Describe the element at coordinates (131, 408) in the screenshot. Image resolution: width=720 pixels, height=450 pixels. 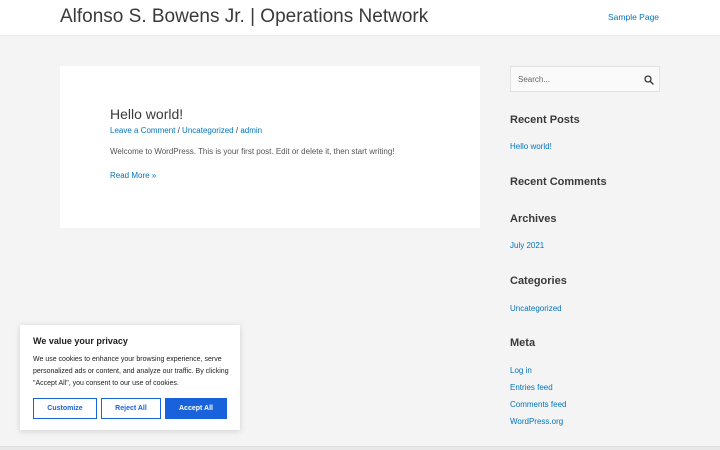
I see `reject-all-button: Reject All` at that location.